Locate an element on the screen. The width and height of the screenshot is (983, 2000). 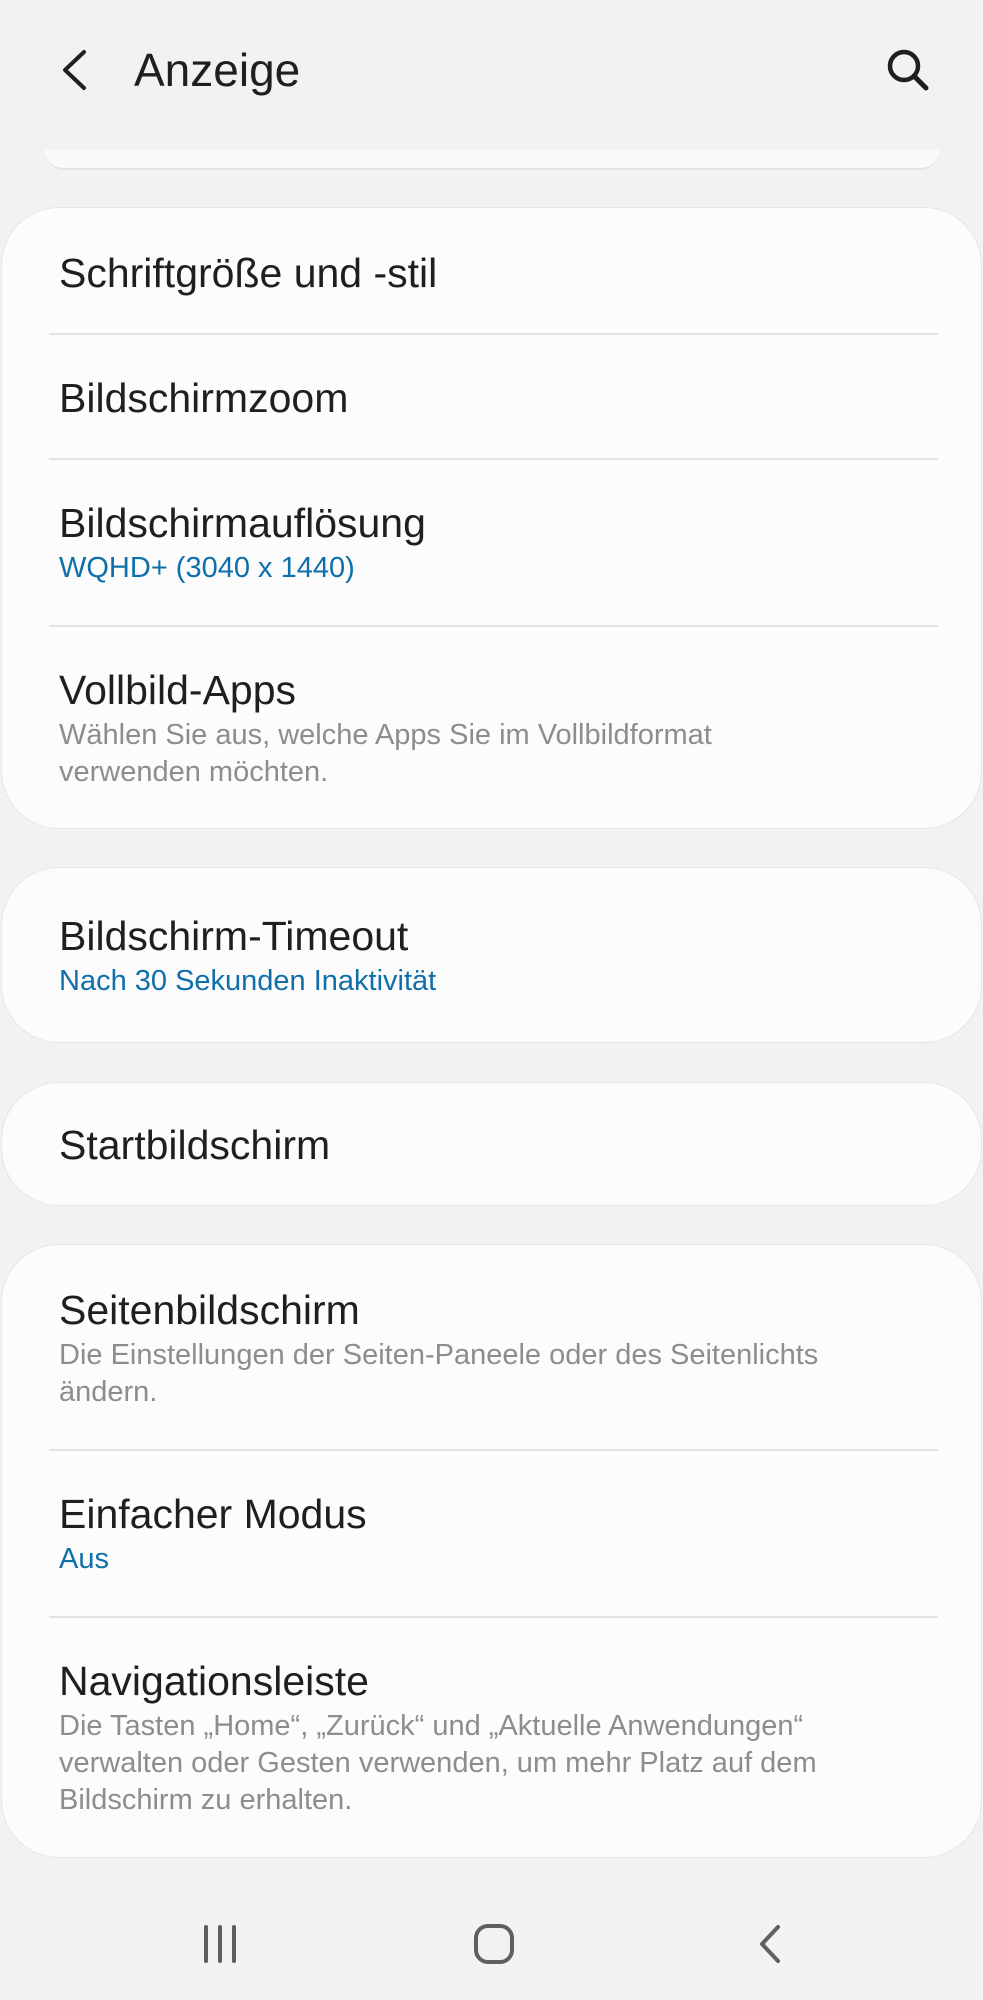
search-icon is located at coordinates (908, 70).